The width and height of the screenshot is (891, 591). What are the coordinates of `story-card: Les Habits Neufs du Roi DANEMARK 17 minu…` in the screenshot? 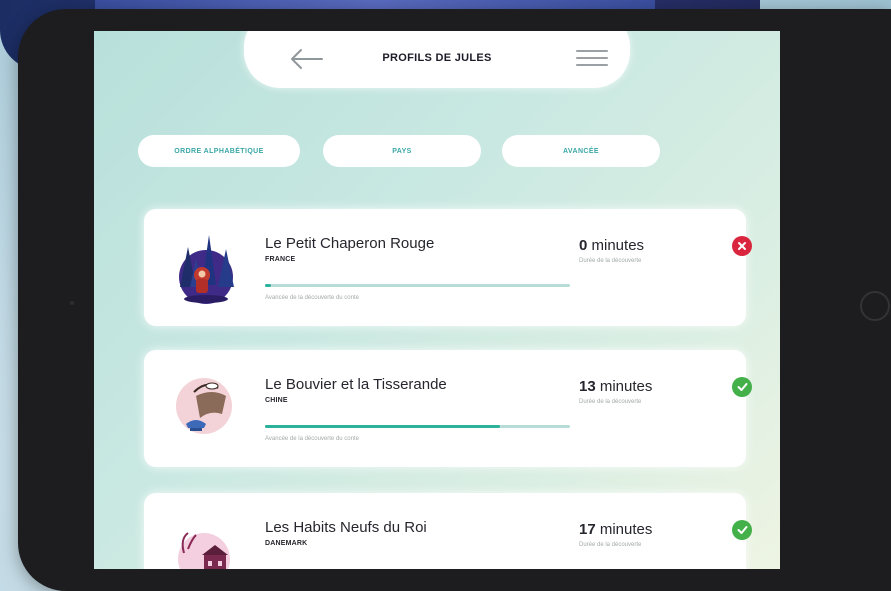 It's located at (448, 531).